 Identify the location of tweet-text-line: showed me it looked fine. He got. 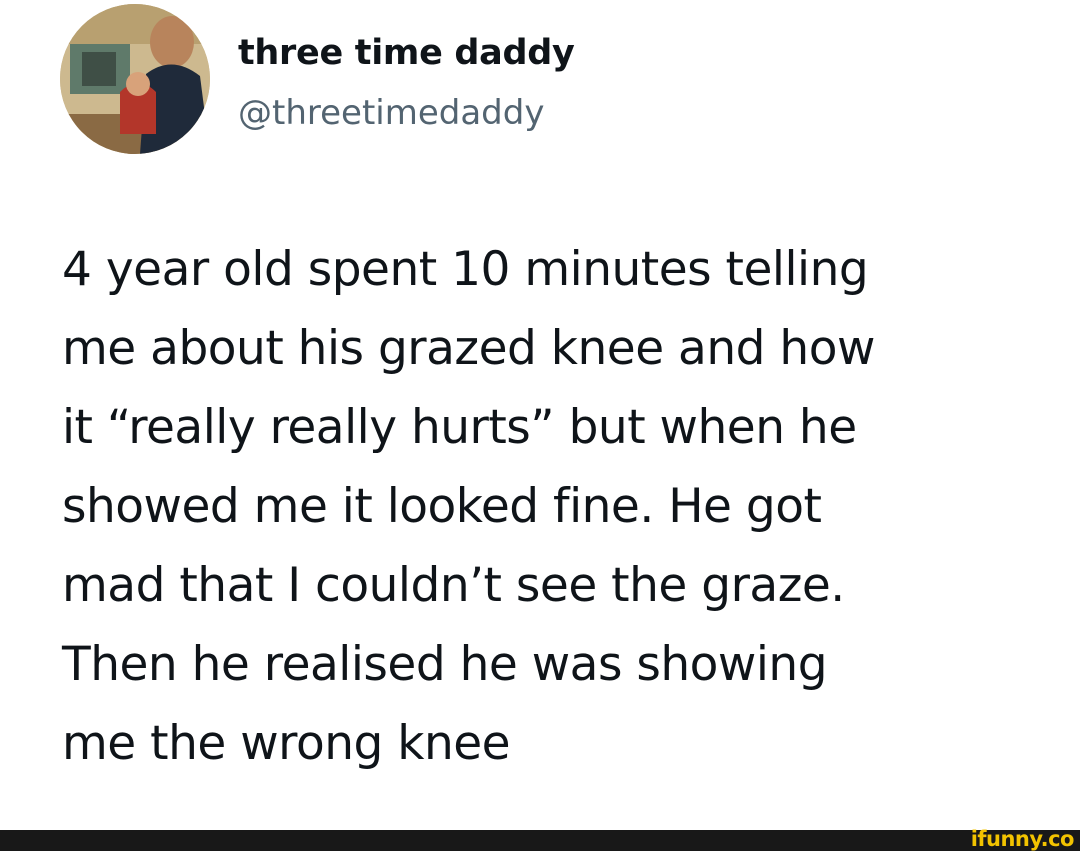
(442, 506).